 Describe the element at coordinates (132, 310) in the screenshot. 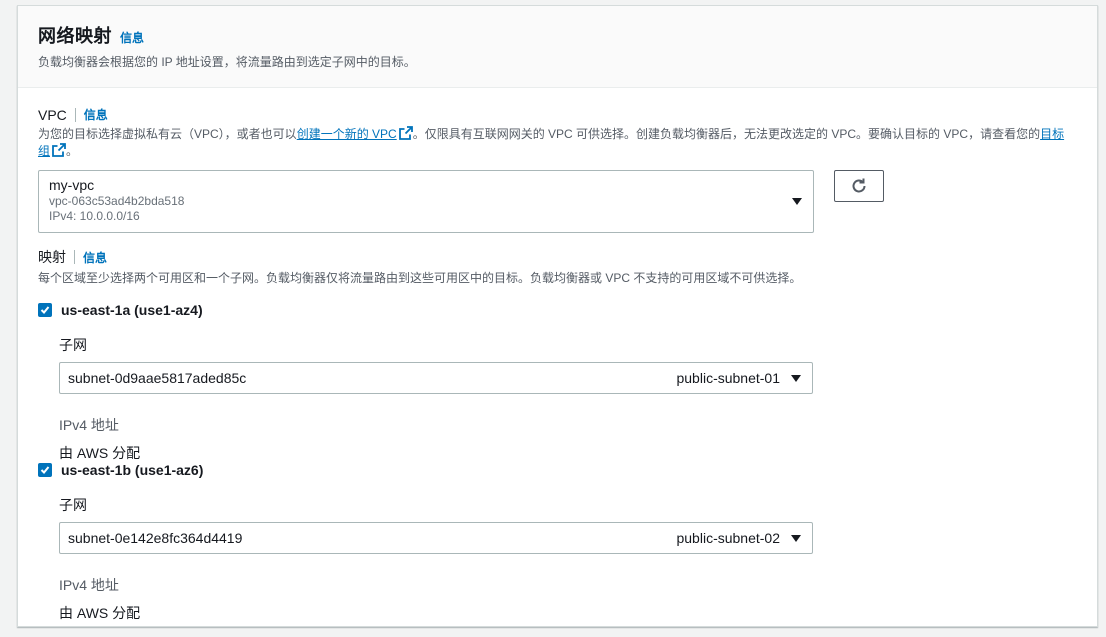

I see `az-name: us-east-1a (use1-az4)` at that location.